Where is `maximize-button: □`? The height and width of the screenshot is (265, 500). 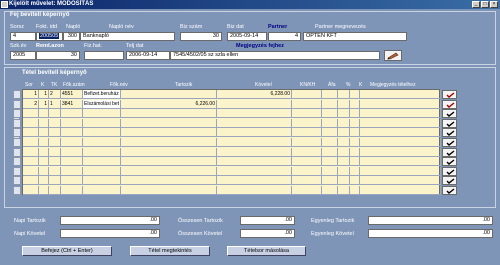
maximize-button: □ is located at coordinates (485, 4).